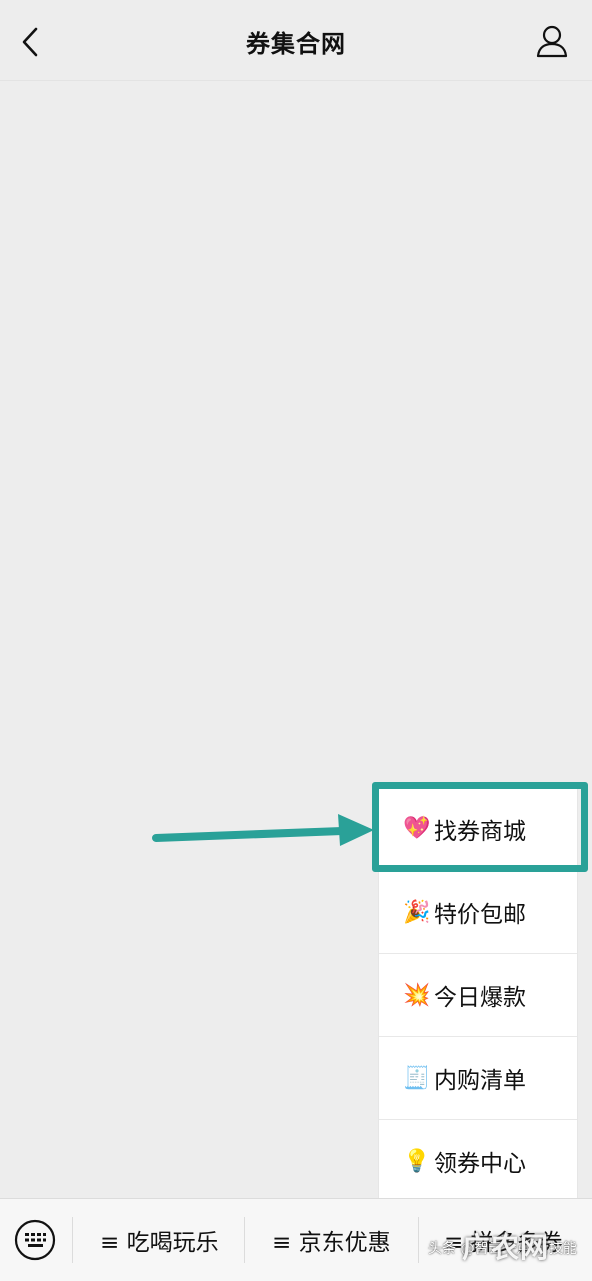 The image size is (592, 1281). What do you see at coordinates (263, 830) in the screenshot?
I see `pointer-arrow-icon` at bounding box center [263, 830].